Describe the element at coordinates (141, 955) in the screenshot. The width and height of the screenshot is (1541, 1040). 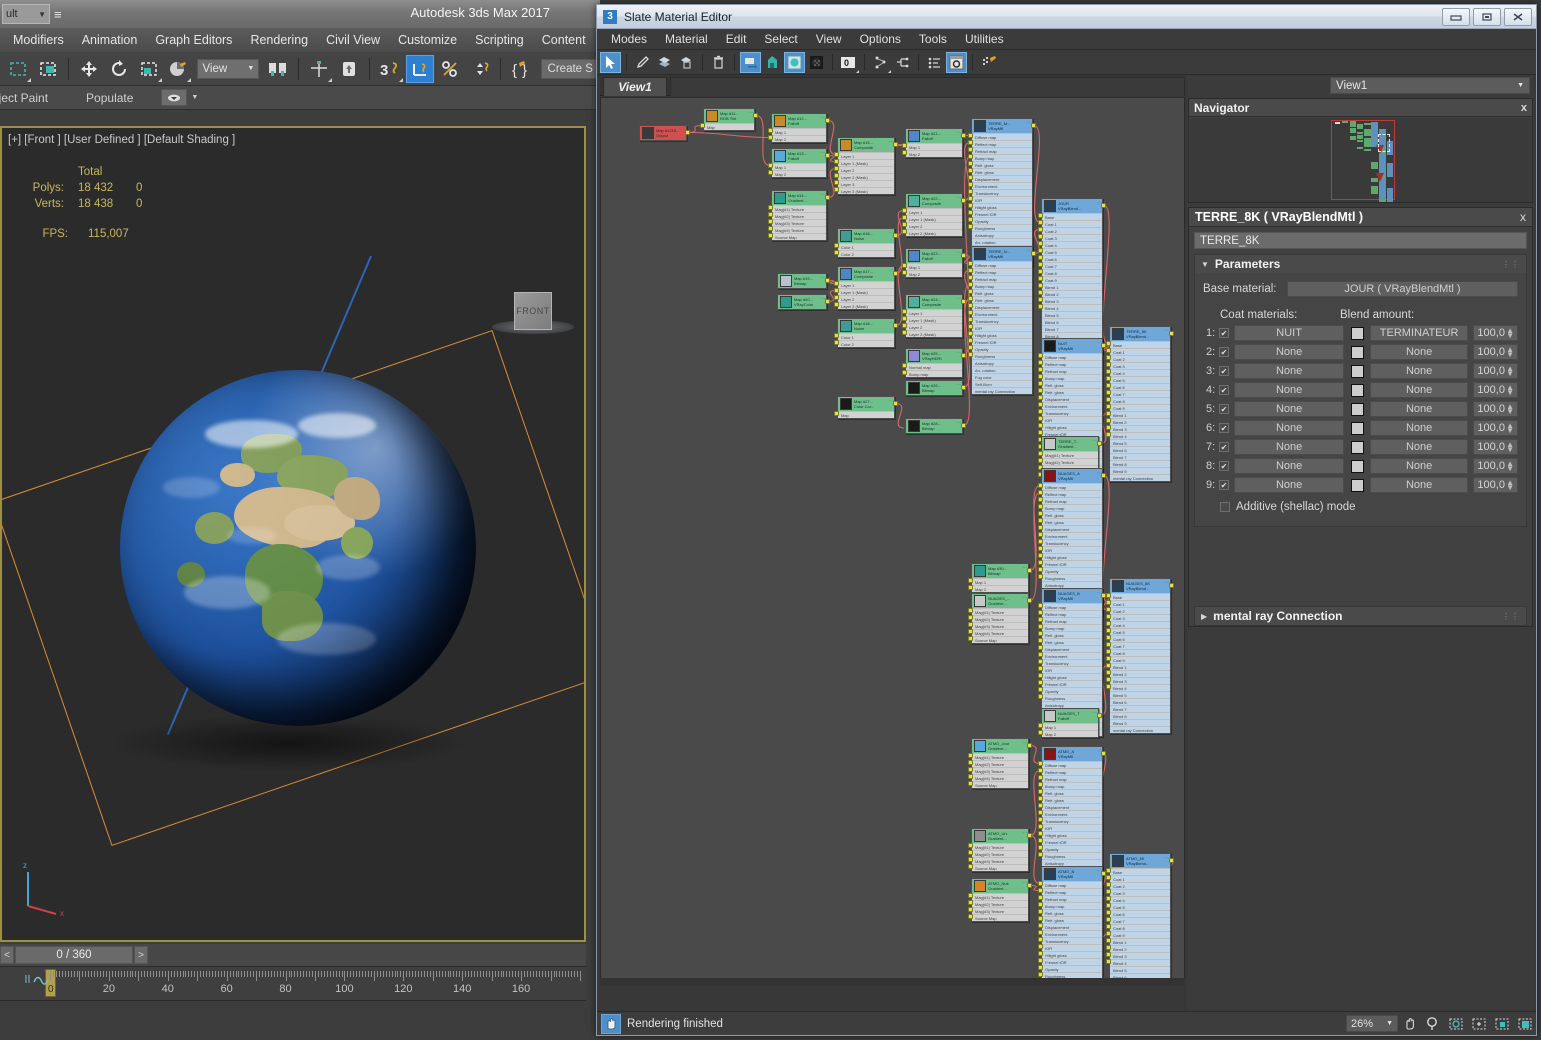
I see `next-frame-button: >` at that location.